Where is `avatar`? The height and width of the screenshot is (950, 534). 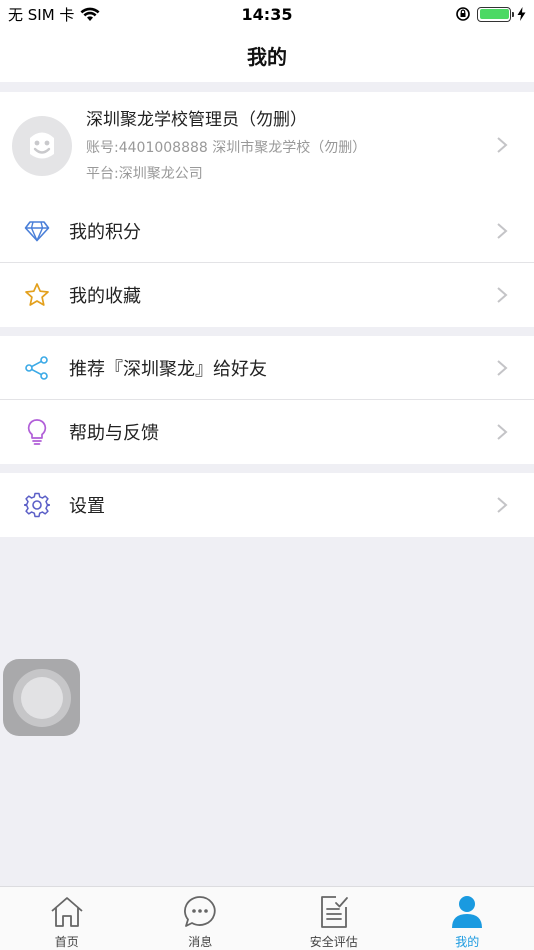
avatar is located at coordinates (42, 146).